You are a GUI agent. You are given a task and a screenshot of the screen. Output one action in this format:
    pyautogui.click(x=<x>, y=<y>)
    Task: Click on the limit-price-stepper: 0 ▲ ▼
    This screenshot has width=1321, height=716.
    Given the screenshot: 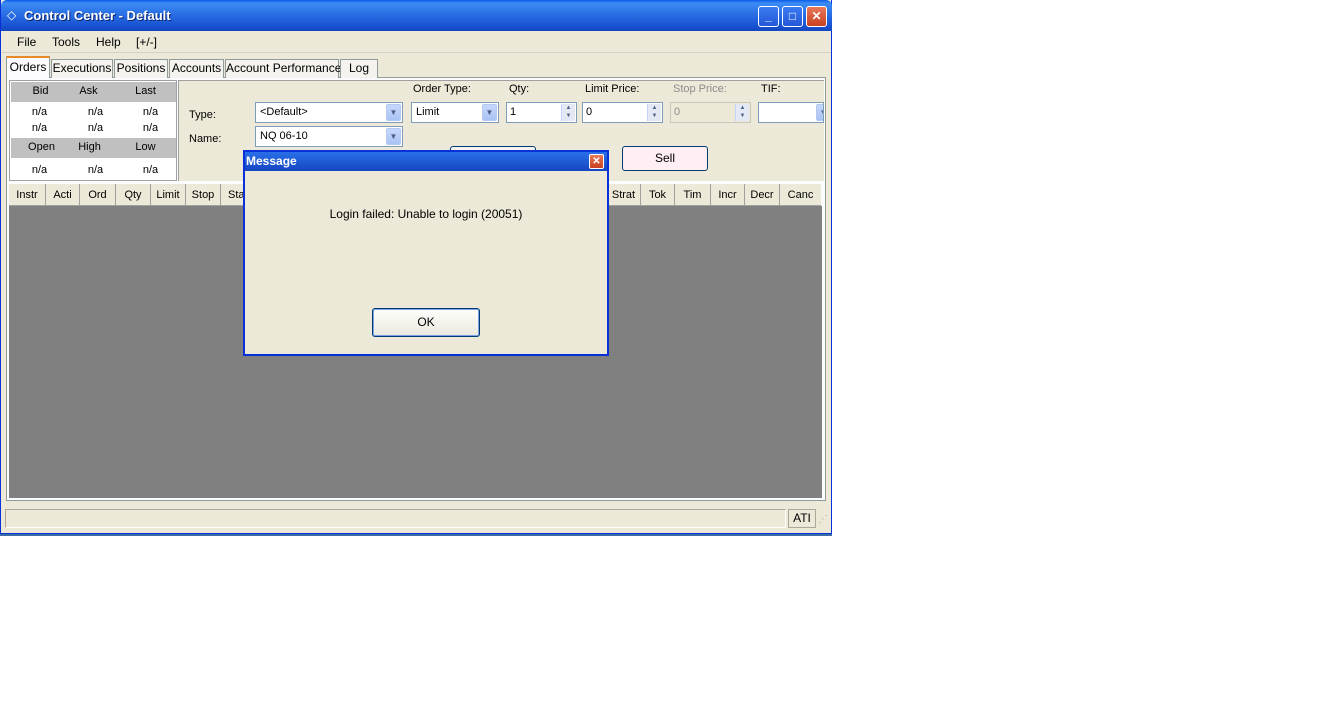 What is the action you would take?
    pyautogui.click(x=622, y=112)
    